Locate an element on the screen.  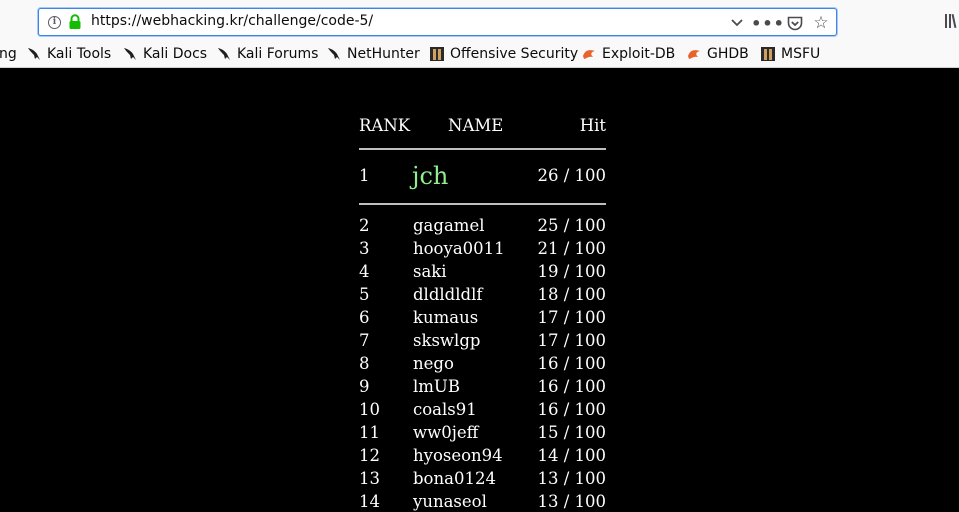
rank-cell: 6 is located at coordinates (364, 317).